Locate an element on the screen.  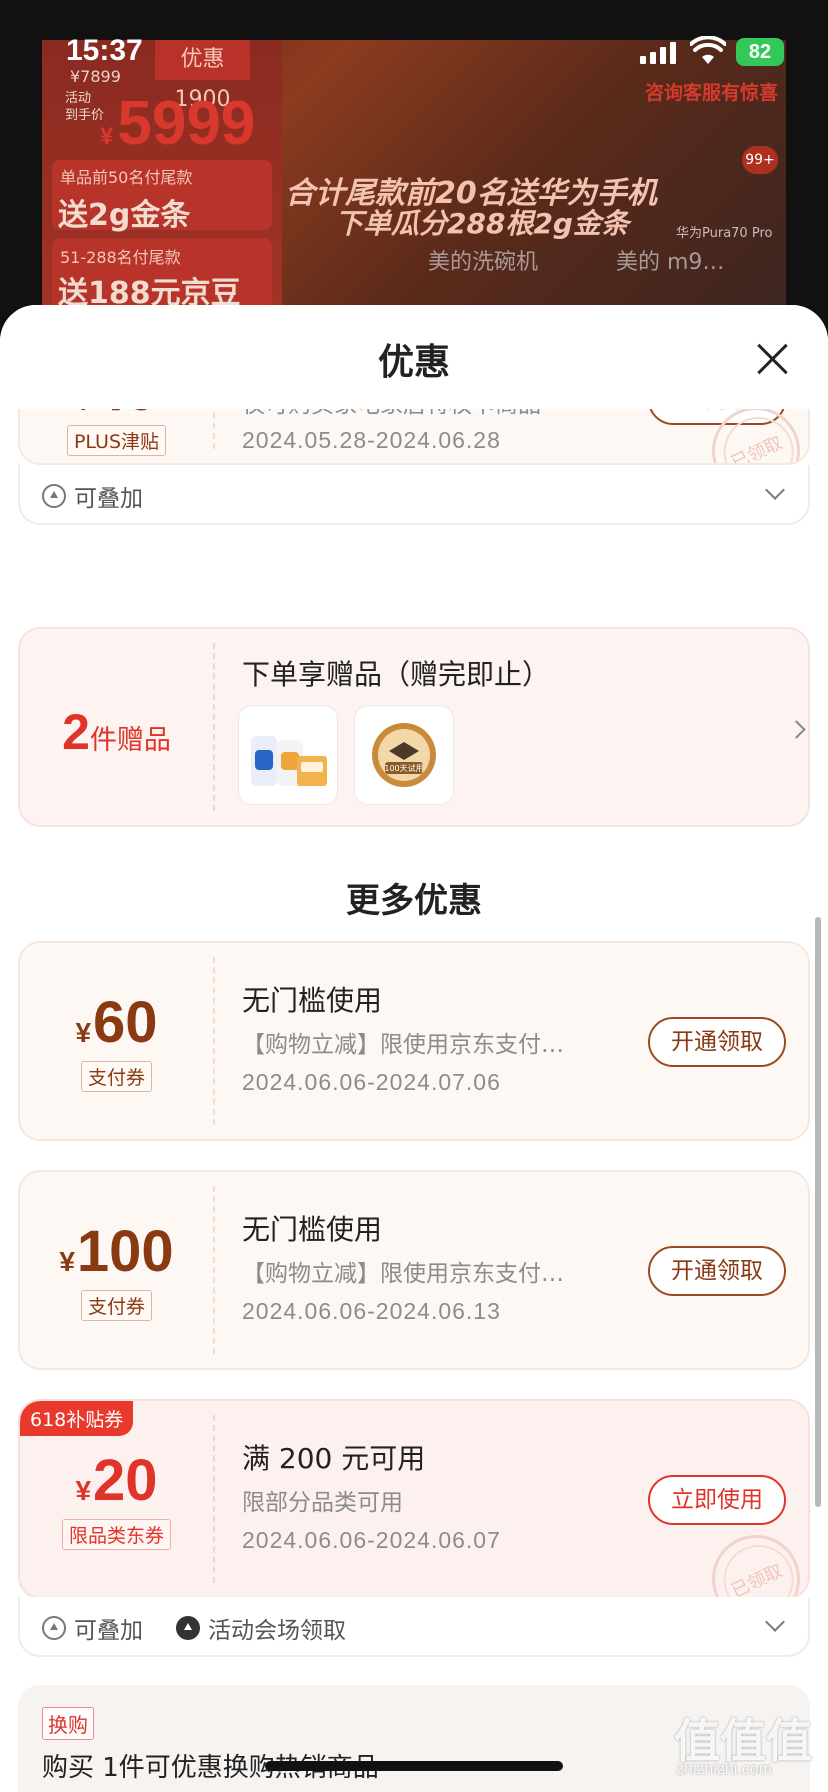
chevron-right-icon is located at coordinates (796, 729).